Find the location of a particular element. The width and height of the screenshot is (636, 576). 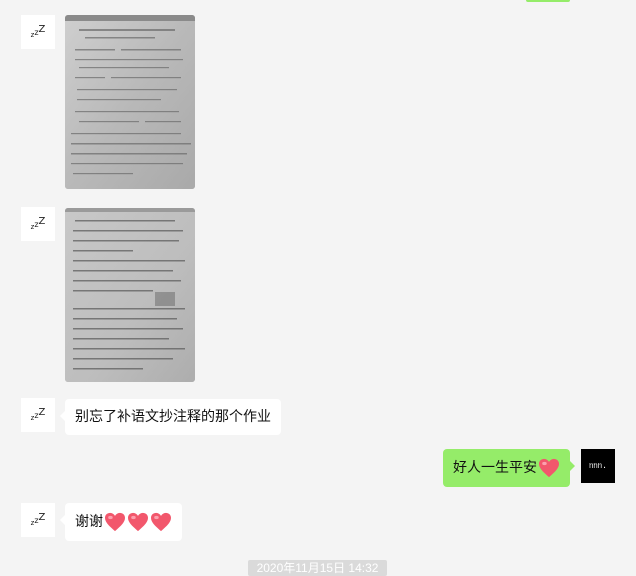

message-text: 谢谢 is located at coordinates (89, 522).